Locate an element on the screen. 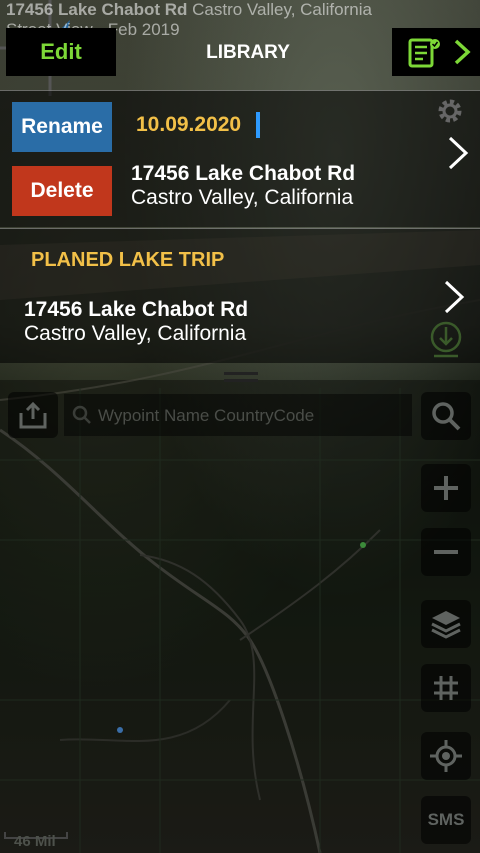 This screenshot has width=480, height=853. entry-date-field: 10.09.2020 is located at coordinates (188, 125).